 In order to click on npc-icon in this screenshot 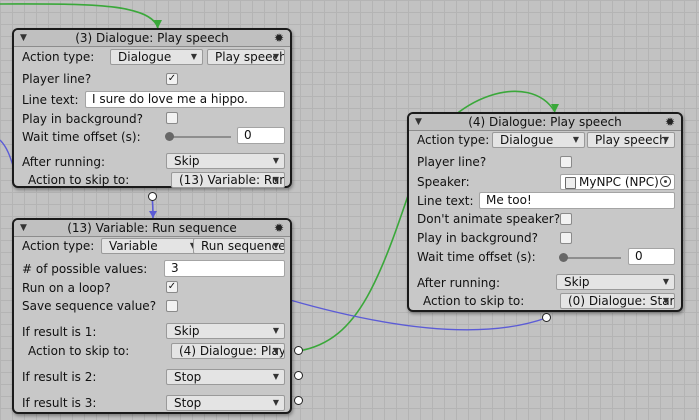, I will do `click(570, 183)`.